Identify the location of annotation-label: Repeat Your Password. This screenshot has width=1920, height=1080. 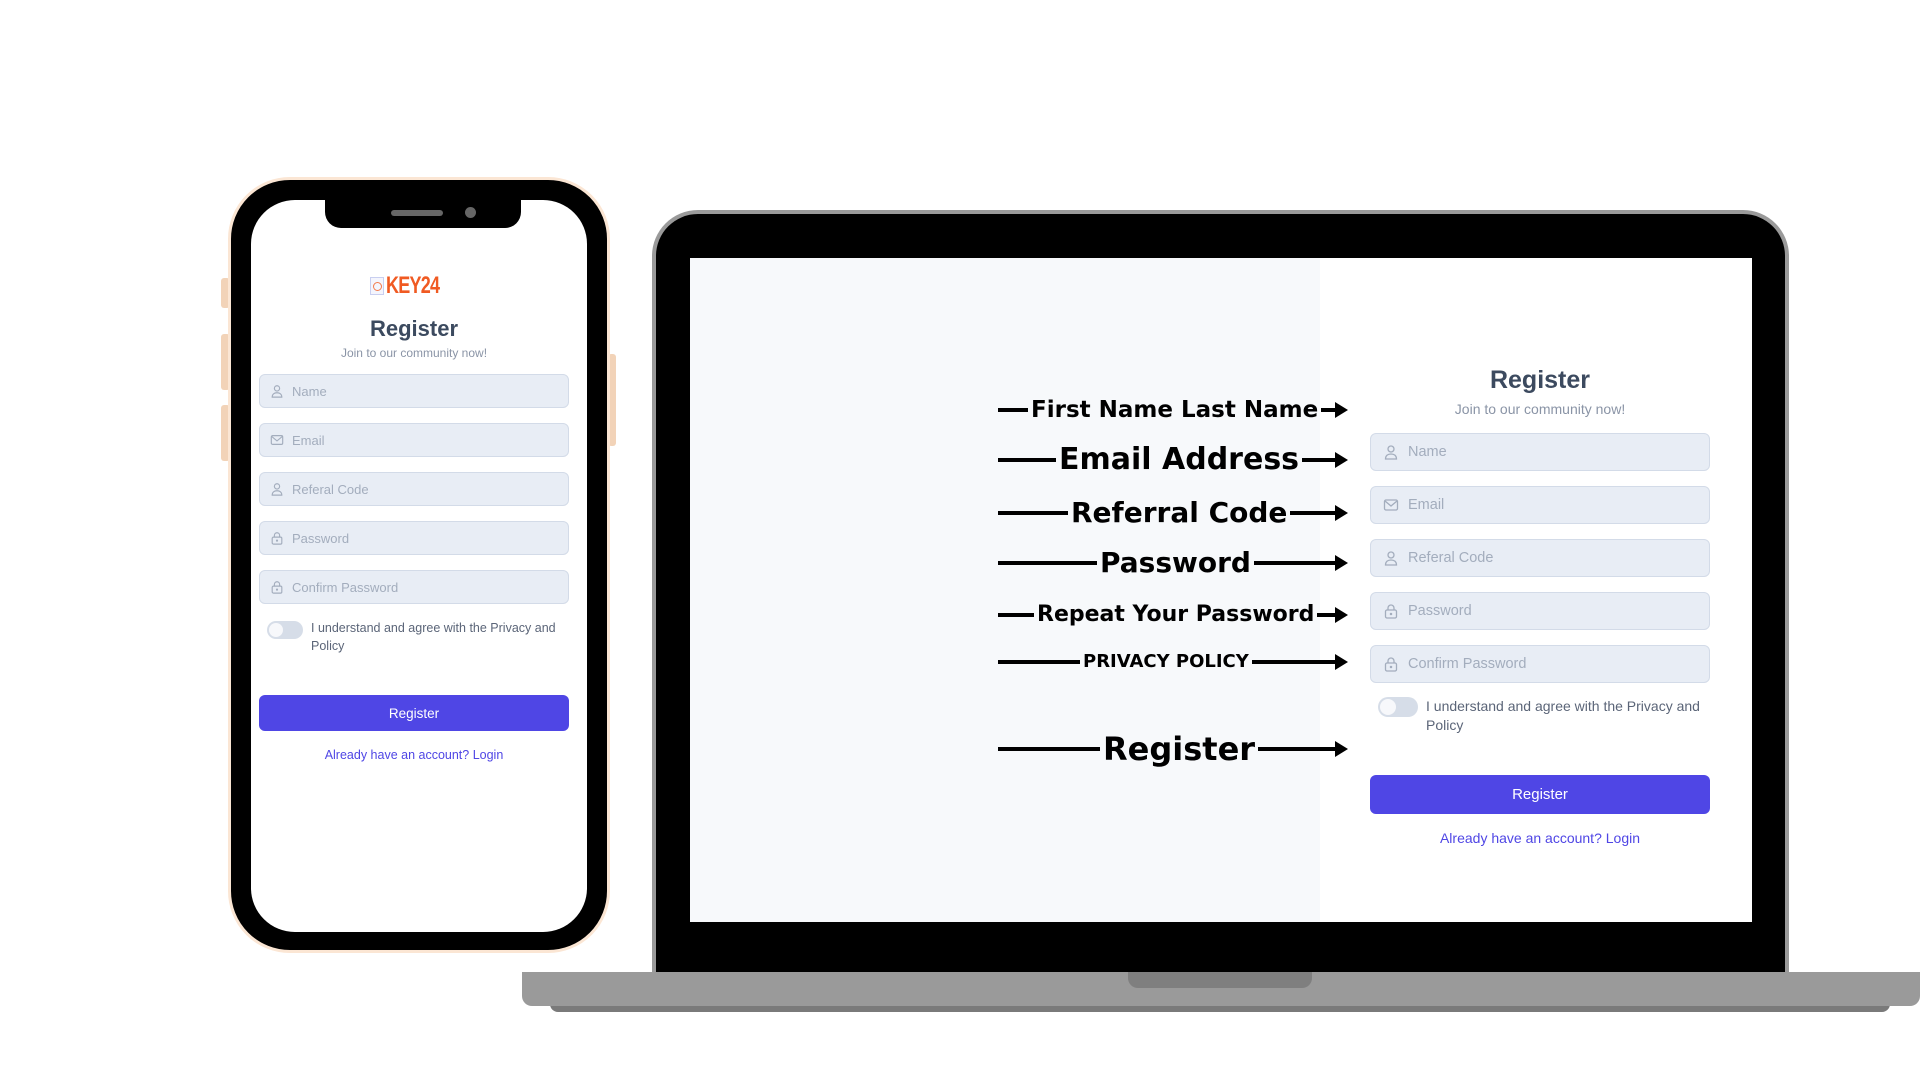
(1176, 614).